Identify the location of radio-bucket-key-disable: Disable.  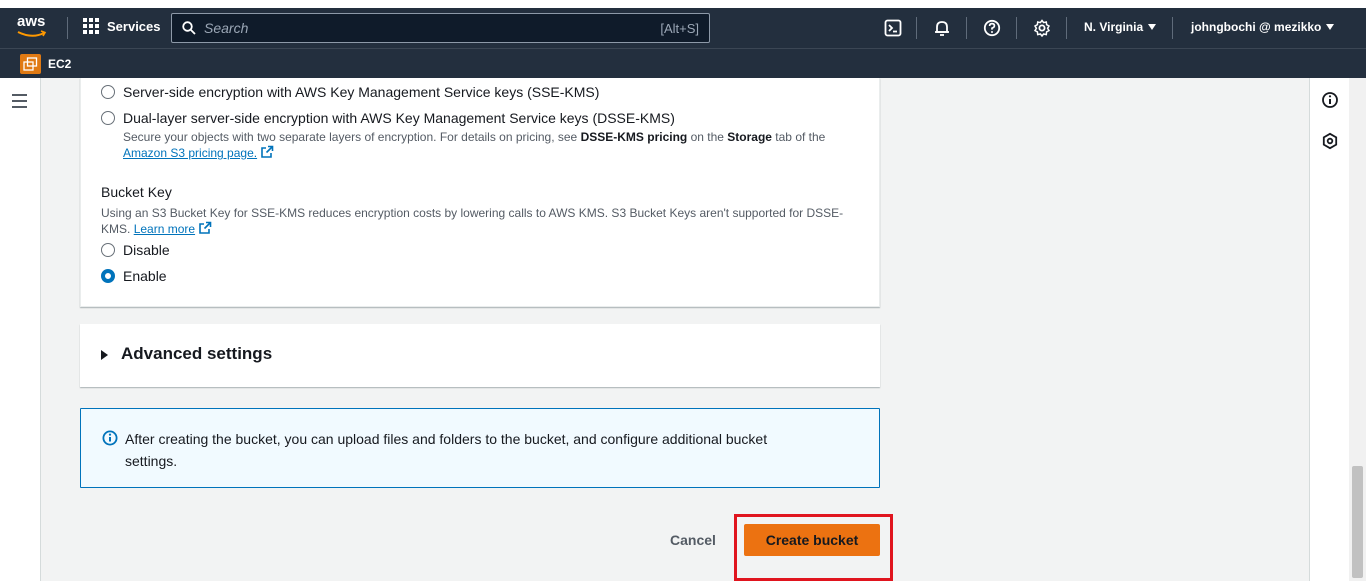
(135, 250).